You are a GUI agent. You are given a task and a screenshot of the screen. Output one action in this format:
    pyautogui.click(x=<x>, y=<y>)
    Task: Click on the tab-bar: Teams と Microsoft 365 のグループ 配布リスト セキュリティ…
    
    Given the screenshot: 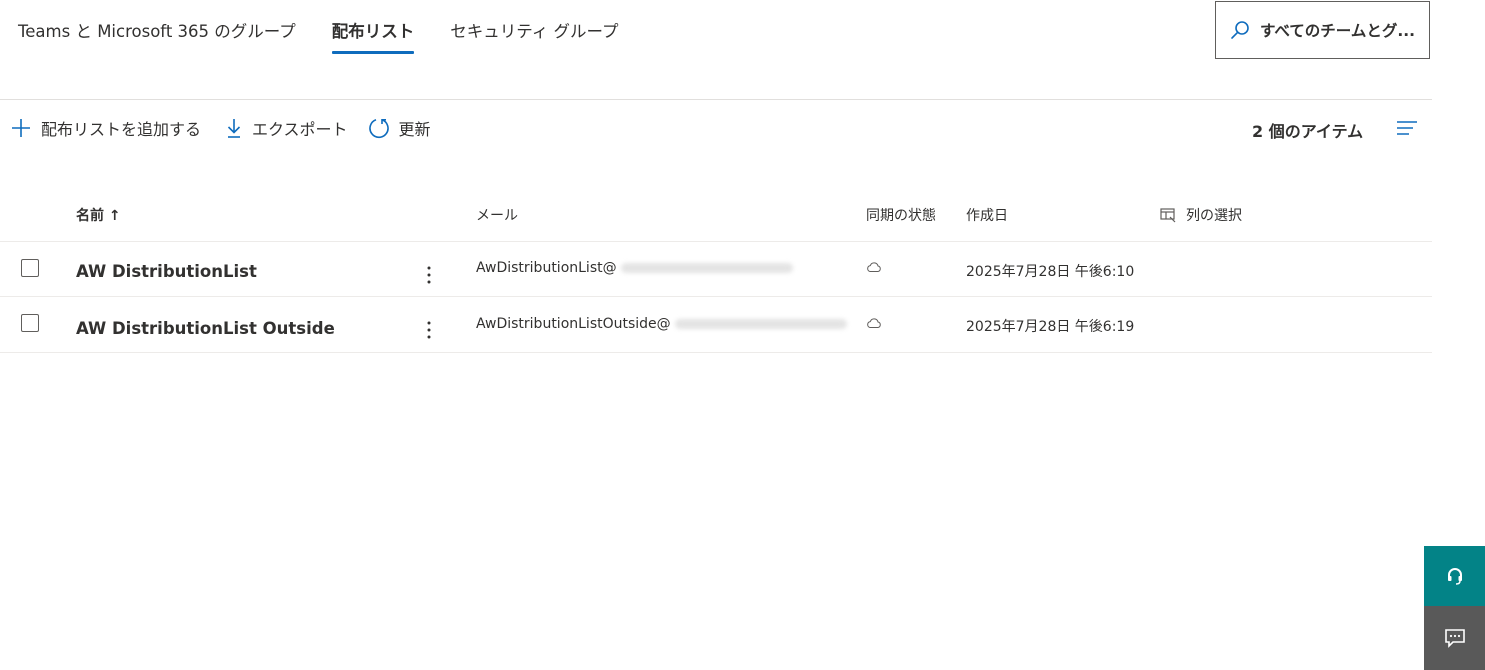 What is the action you would take?
    pyautogui.click(x=336, y=36)
    